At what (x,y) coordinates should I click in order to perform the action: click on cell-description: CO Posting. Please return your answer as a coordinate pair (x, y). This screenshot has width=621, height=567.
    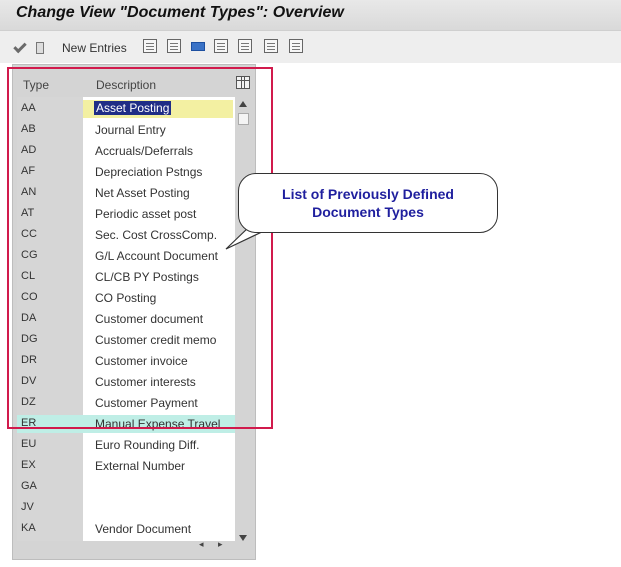
    Looking at the image, I should click on (125, 298).